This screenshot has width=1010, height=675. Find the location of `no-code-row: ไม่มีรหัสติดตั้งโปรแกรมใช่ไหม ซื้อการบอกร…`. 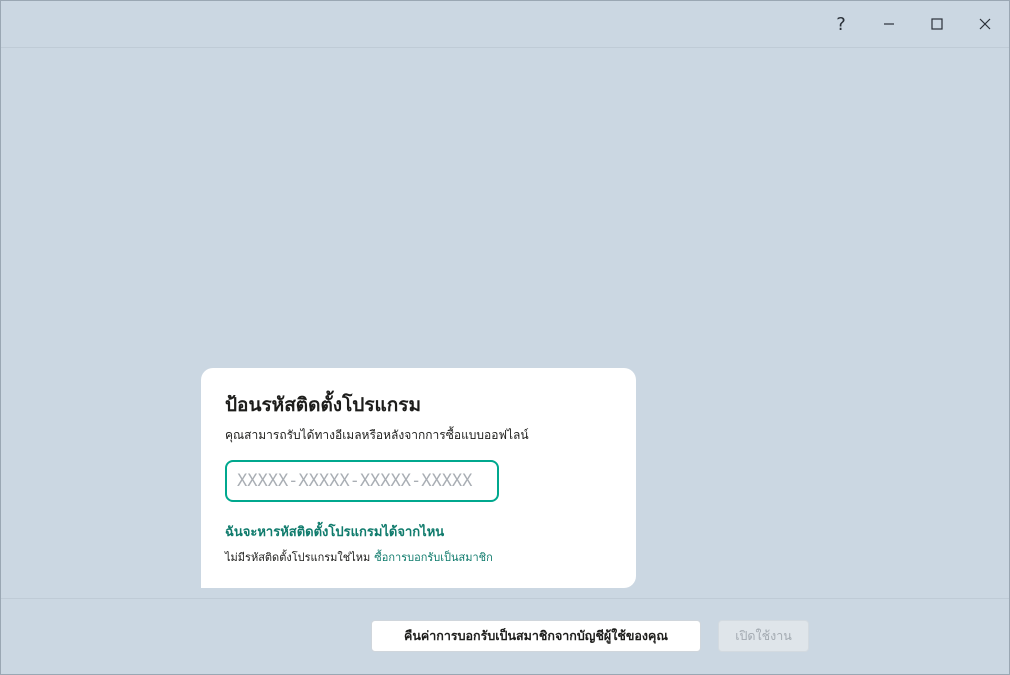

no-code-row: ไม่มีรหัสติดตั้งโปรแกรมใช่ไหม ซื้อการบอกร… is located at coordinates (359, 557).